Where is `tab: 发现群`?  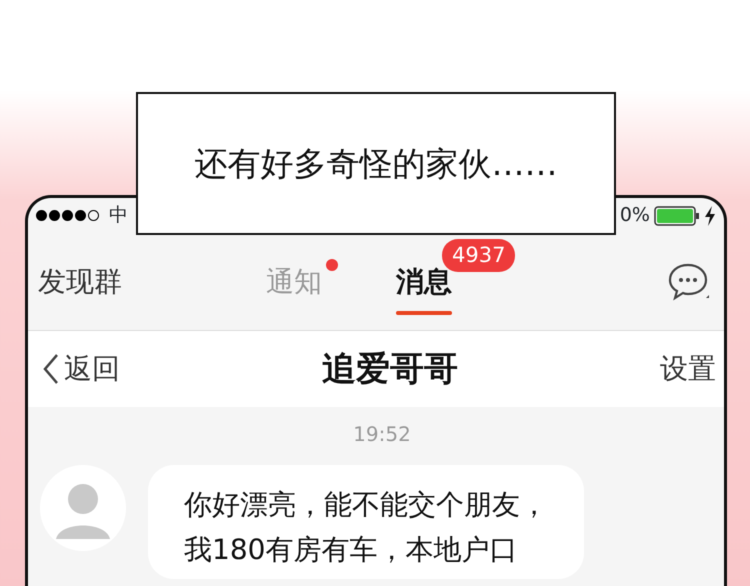
tab: 发现群 is located at coordinates (80, 281).